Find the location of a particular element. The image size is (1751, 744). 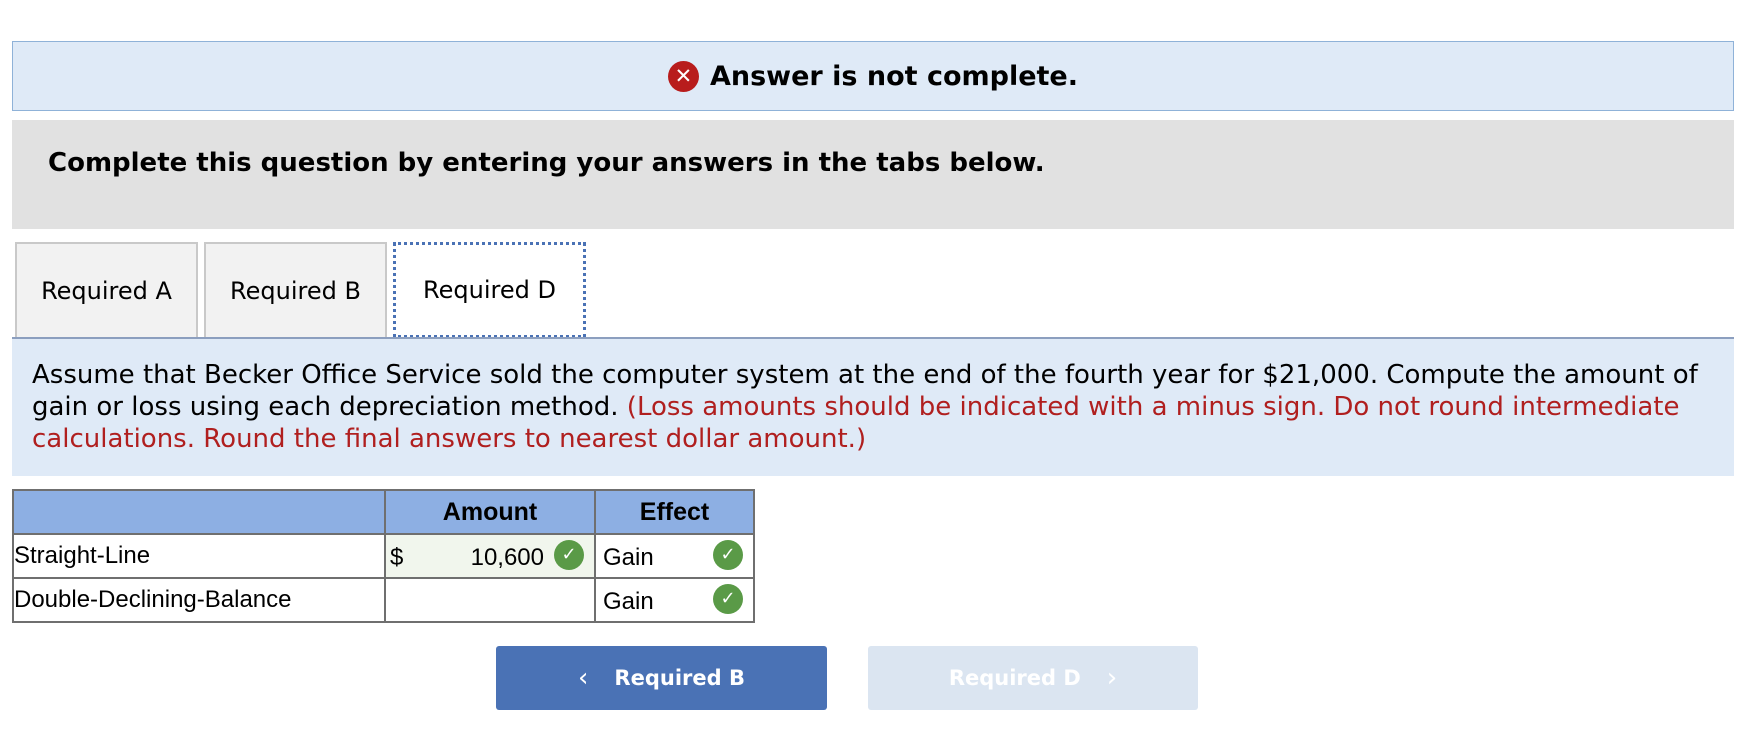

table-row: Double-Declining-Balance Gain ✓ is located at coordinates (383, 600).